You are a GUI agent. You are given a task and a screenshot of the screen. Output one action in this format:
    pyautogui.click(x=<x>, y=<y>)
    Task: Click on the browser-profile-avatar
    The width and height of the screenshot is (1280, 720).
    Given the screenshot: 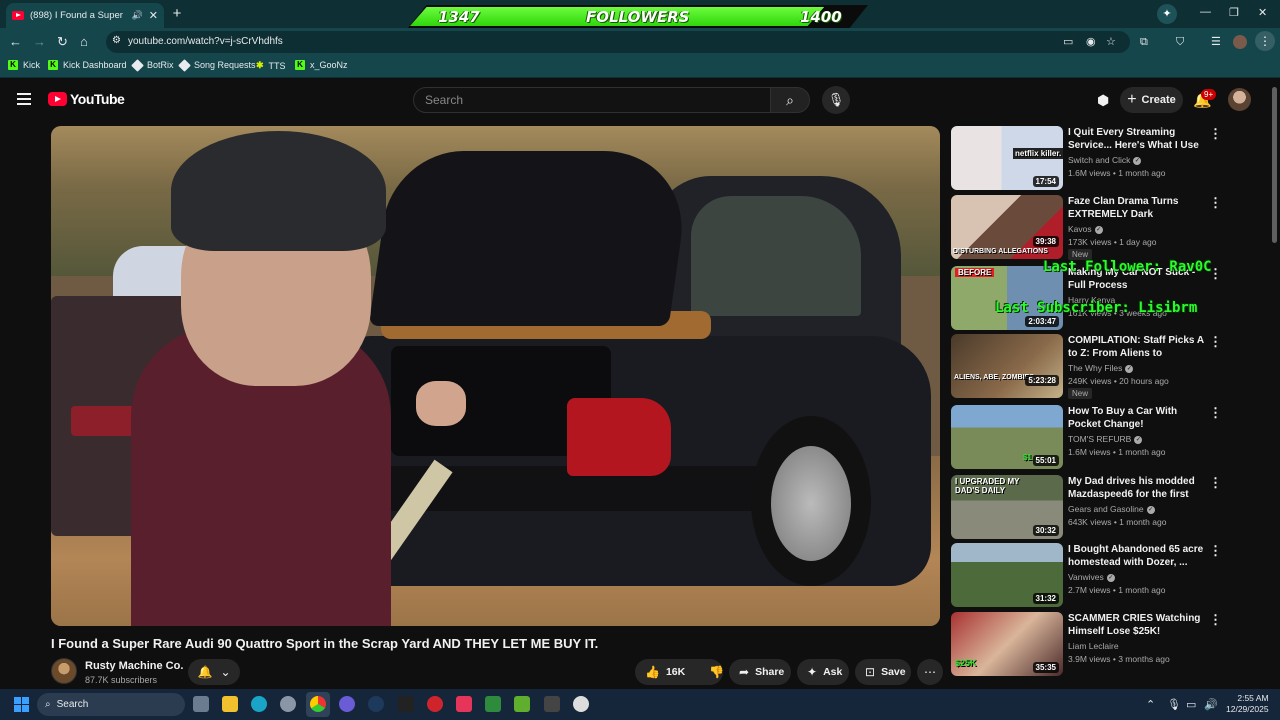 What is the action you would take?
    pyautogui.click(x=1240, y=42)
    